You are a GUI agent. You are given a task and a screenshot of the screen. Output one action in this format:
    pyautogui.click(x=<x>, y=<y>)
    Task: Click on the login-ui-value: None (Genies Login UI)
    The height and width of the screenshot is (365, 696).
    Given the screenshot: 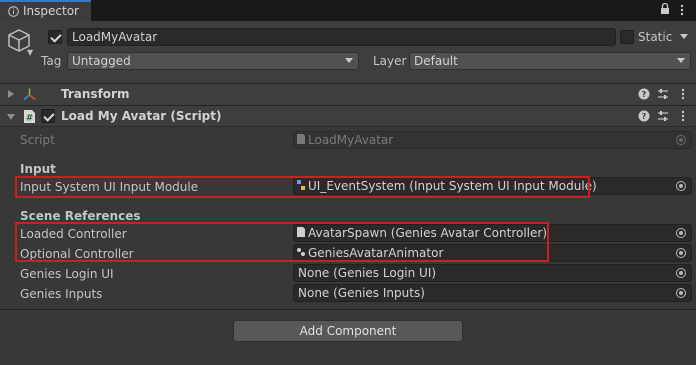 What is the action you would take?
    pyautogui.click(x=367, y=273)
    